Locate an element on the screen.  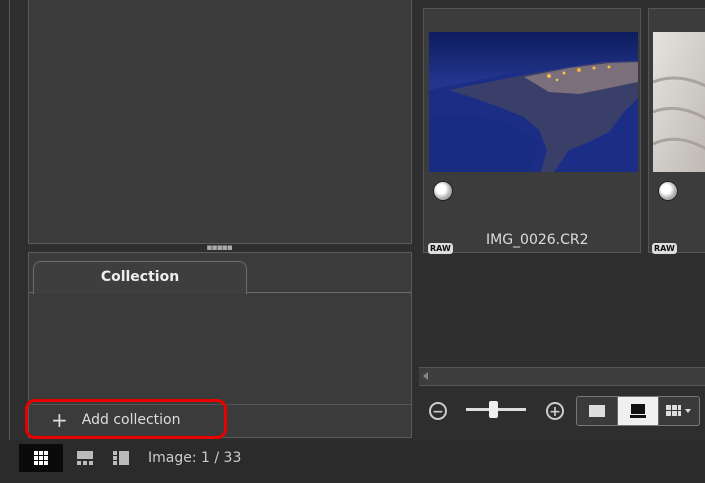
view-mode-group is located at coordinates (638, 411).